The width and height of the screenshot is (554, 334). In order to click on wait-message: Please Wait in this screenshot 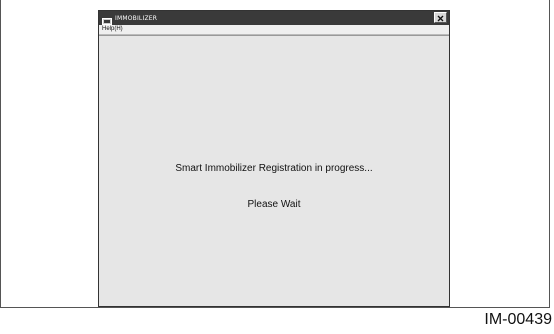, I will do `click(274, 204)`.